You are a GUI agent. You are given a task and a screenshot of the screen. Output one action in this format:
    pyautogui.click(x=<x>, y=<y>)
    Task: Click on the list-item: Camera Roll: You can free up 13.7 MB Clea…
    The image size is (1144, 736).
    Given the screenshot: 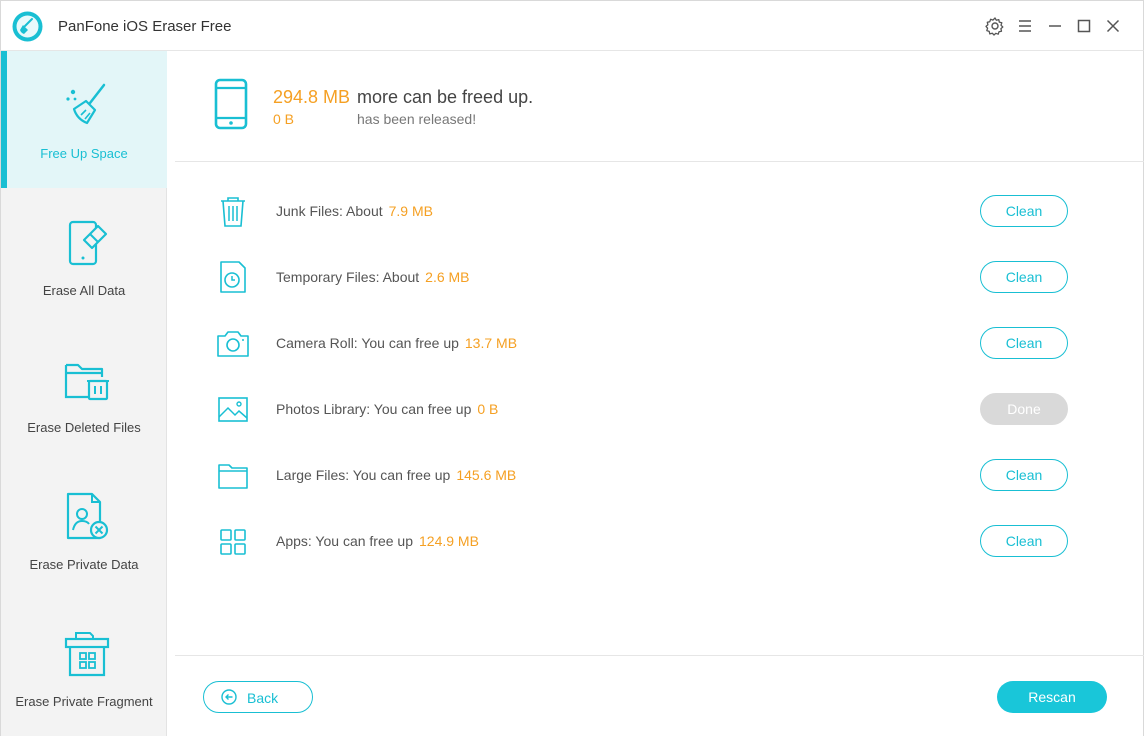 What is the action you would take?
    pyautogui.click(x=659, y=342)
    